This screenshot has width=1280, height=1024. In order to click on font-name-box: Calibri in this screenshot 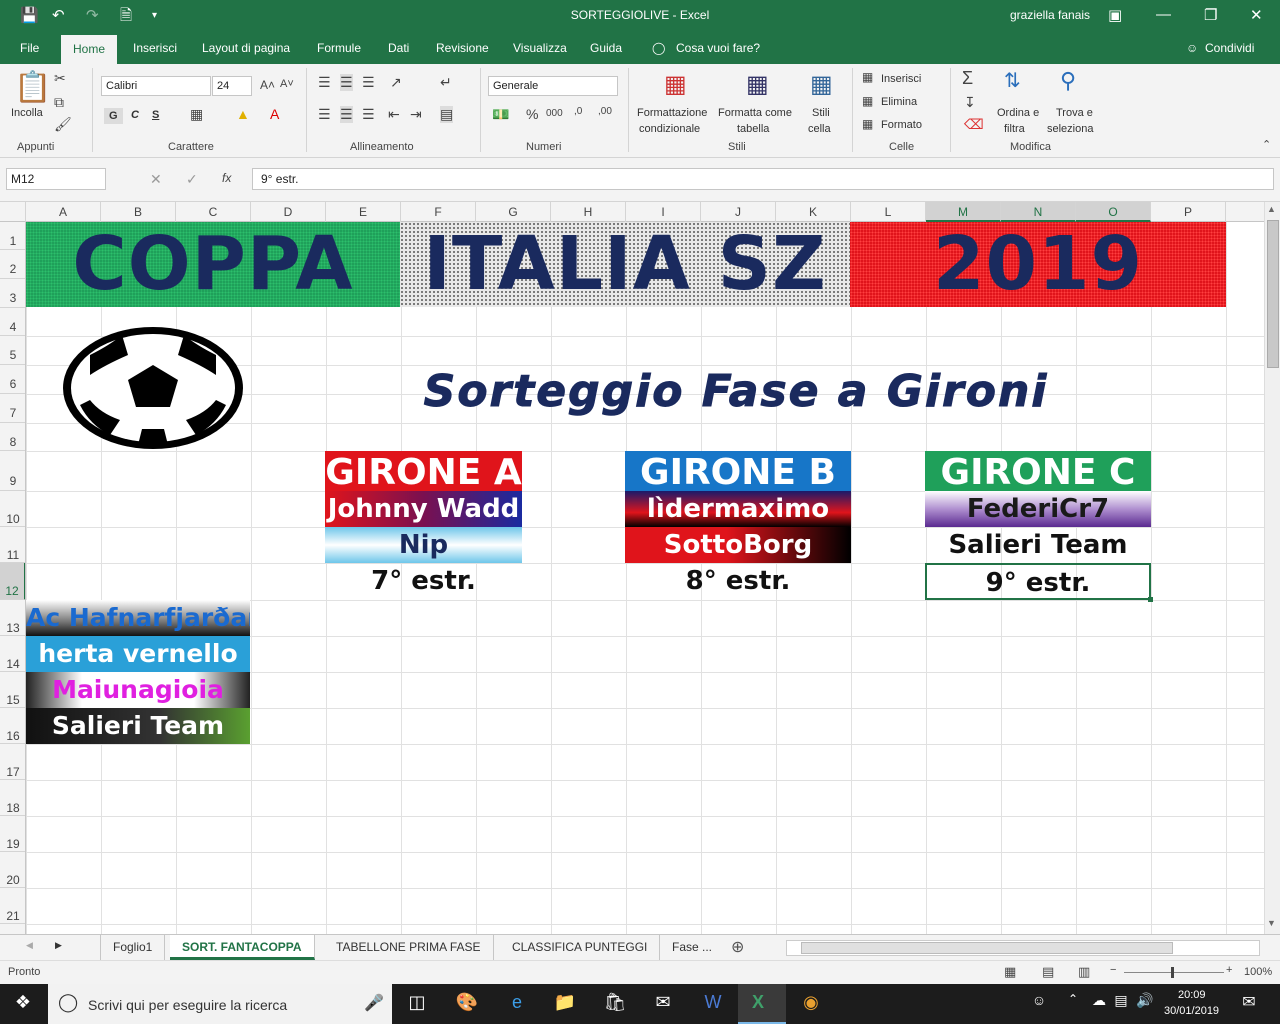, I will do `click(156, 86)`.